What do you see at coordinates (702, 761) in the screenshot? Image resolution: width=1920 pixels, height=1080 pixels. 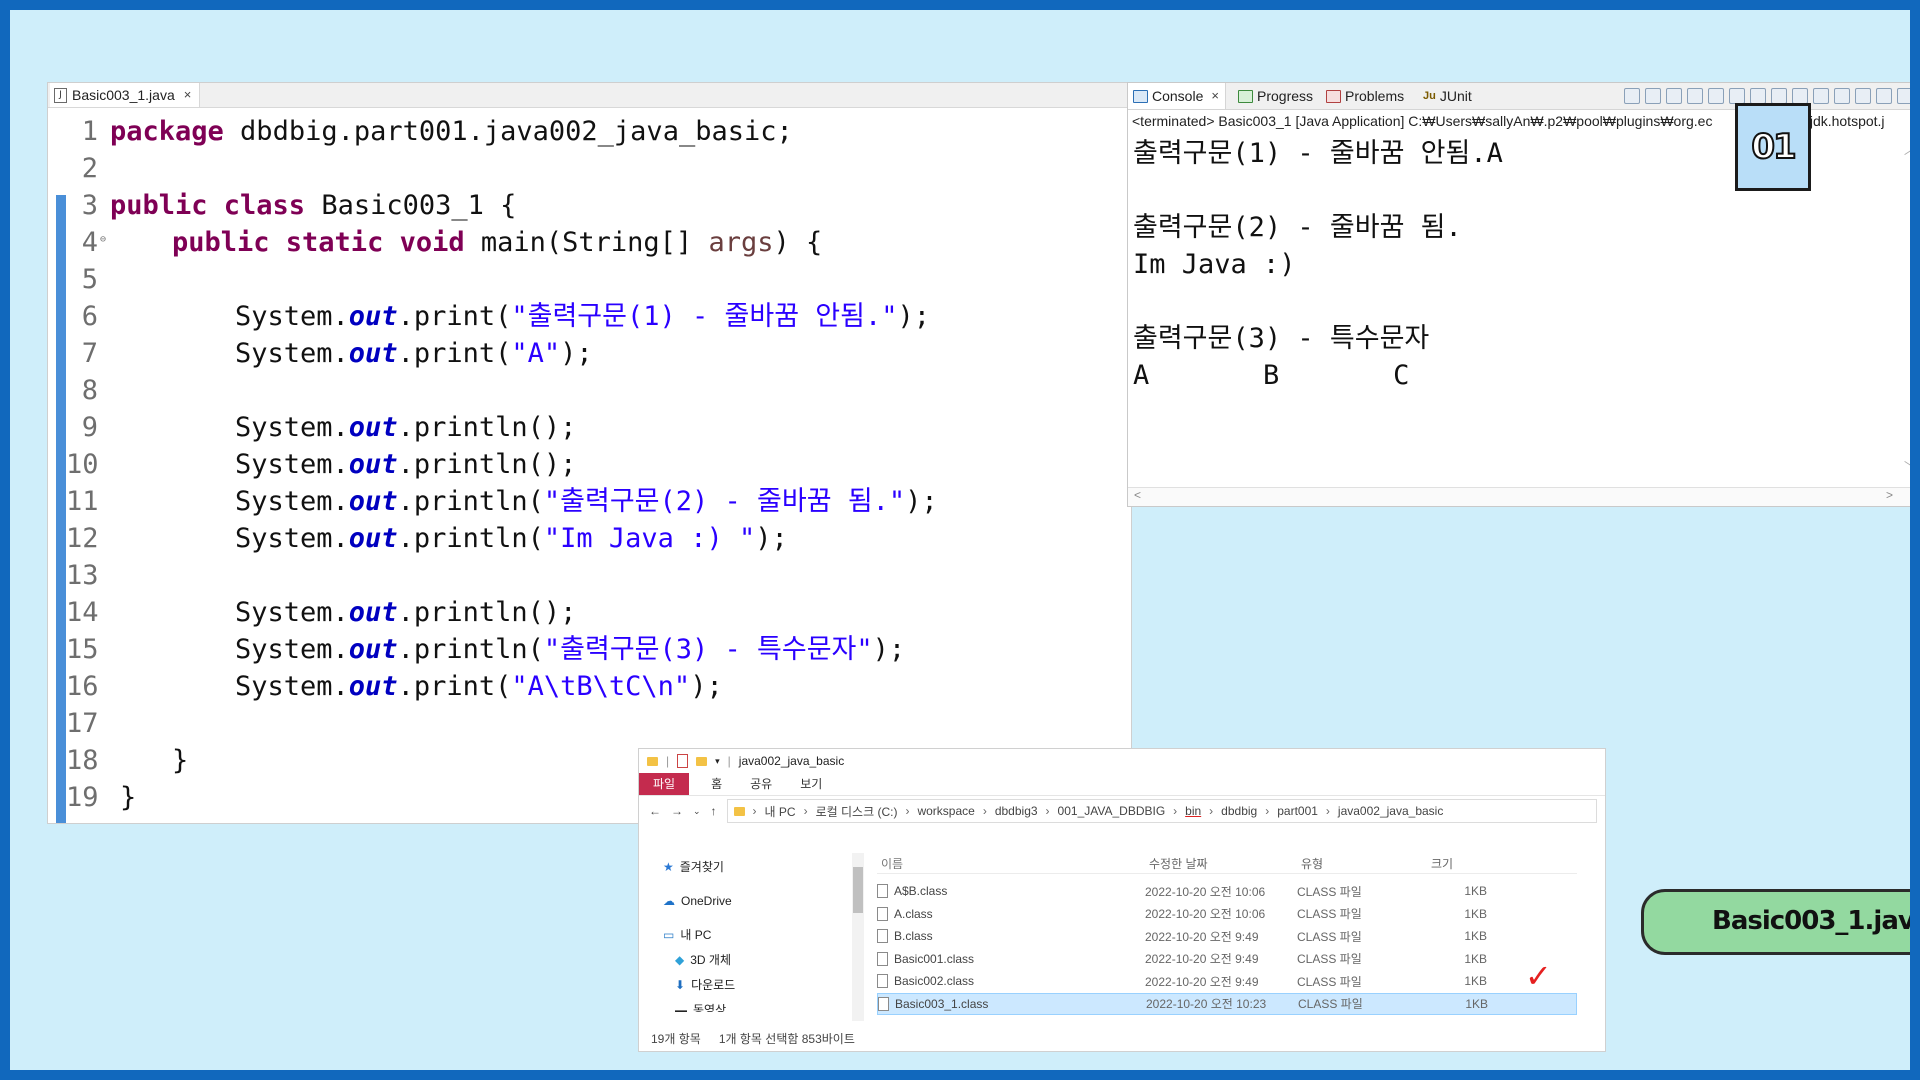 I see `new-folder-icon` at bounding box center [702, 761].